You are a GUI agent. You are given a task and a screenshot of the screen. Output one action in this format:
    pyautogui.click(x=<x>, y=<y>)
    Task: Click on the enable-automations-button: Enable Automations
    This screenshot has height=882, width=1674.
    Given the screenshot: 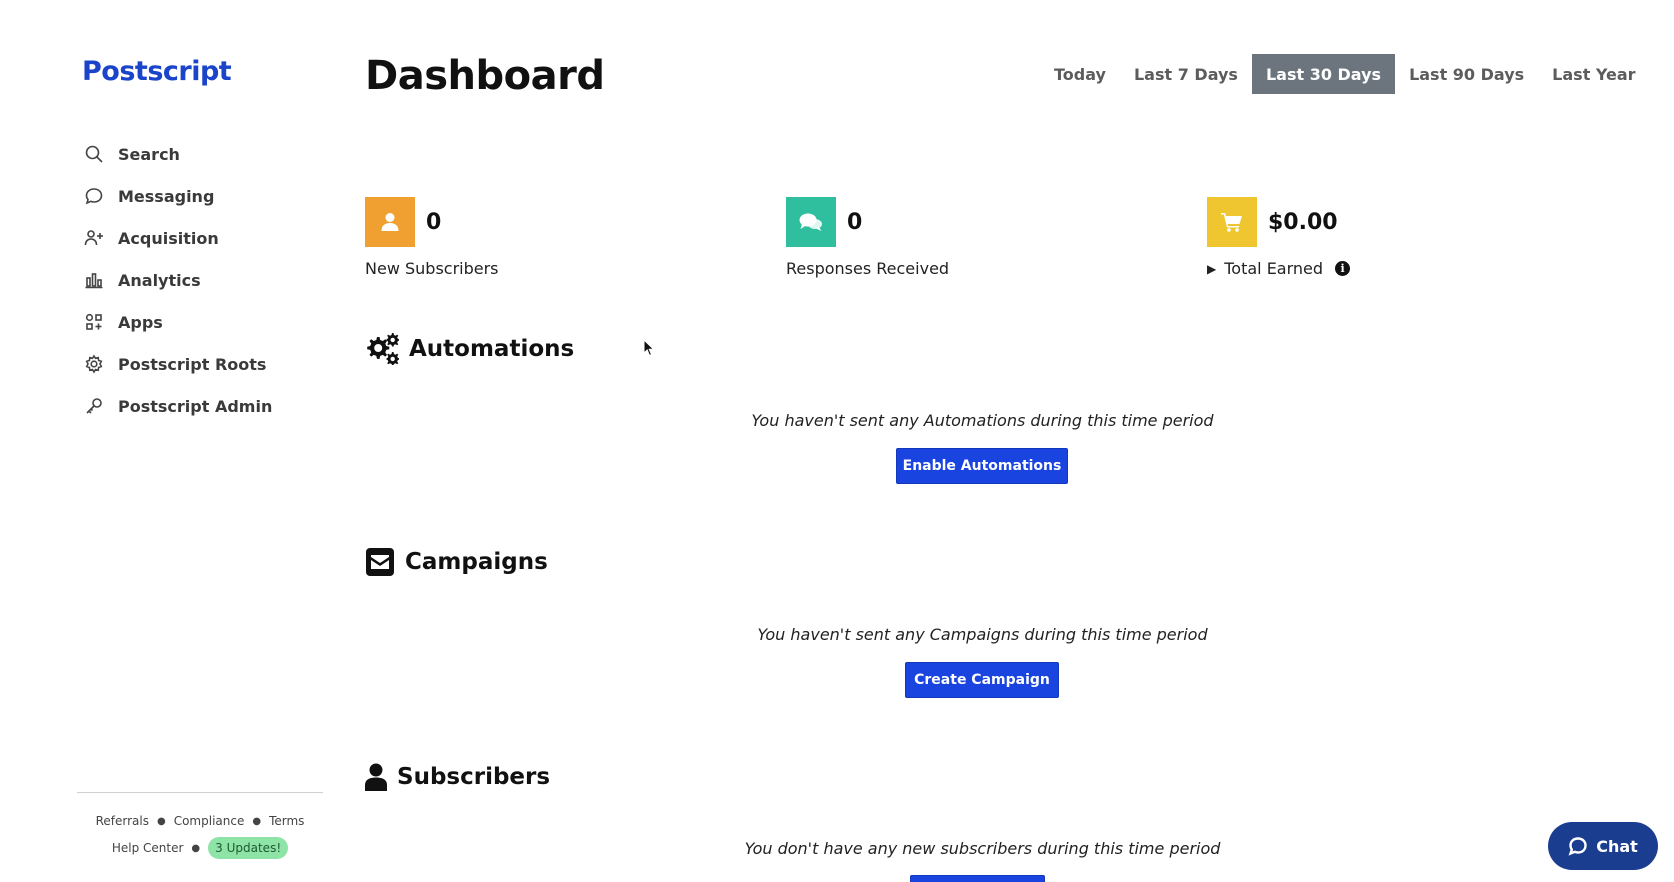 What is the action you would take?
    pyautogui.click(x=982, y=466)
    